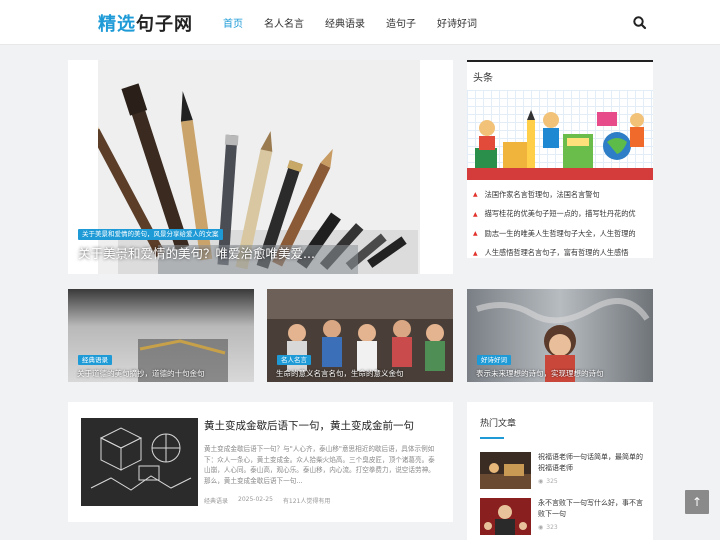 This screenshot has width=720, height=540. I want to click on back-to-top-button: ↑, so click(697, 502).